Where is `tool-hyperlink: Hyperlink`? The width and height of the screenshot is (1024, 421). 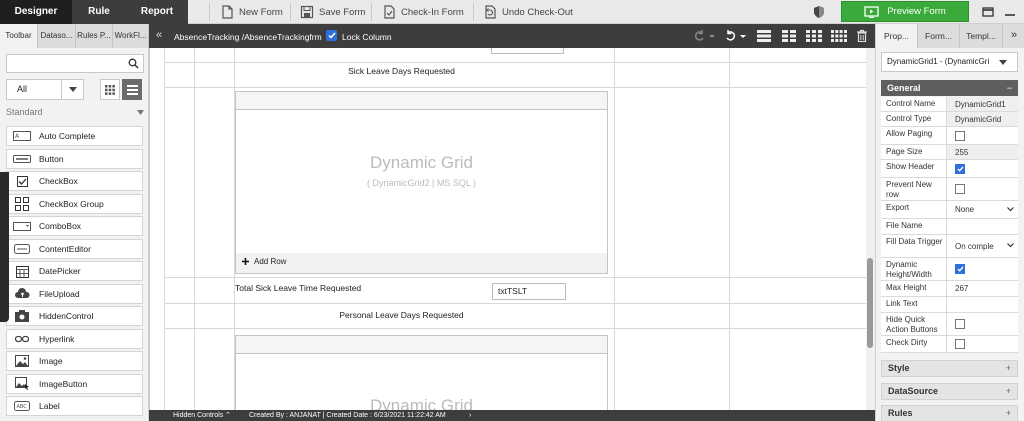
tool-hyperlink: Hyperlink is located at coordinates (74, 338).